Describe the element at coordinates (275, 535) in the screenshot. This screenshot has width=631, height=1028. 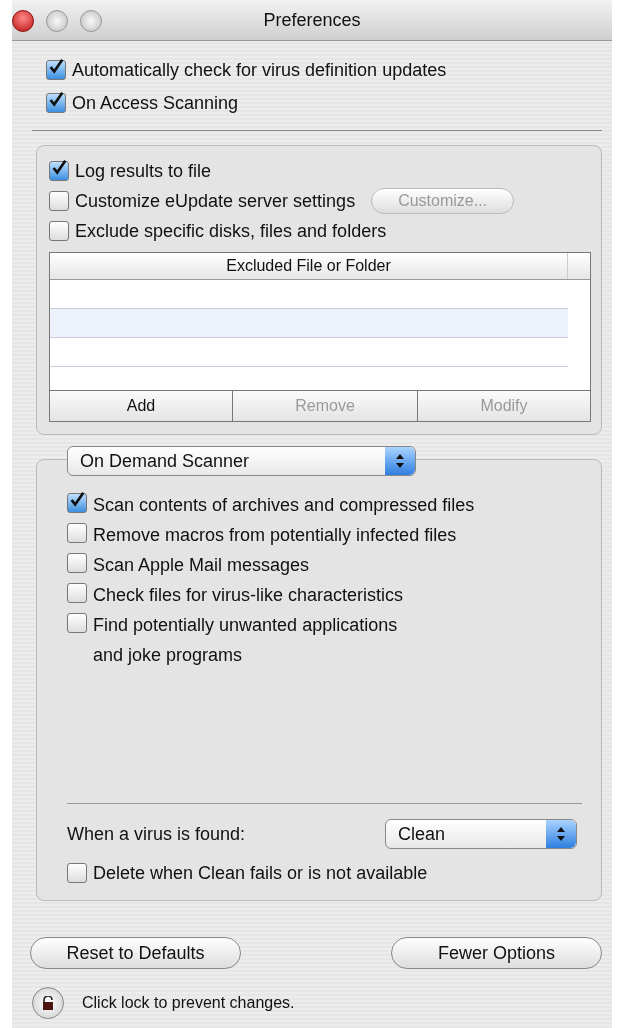
I see `checkbox-label: Remove macros from potentially infected files` at that location.